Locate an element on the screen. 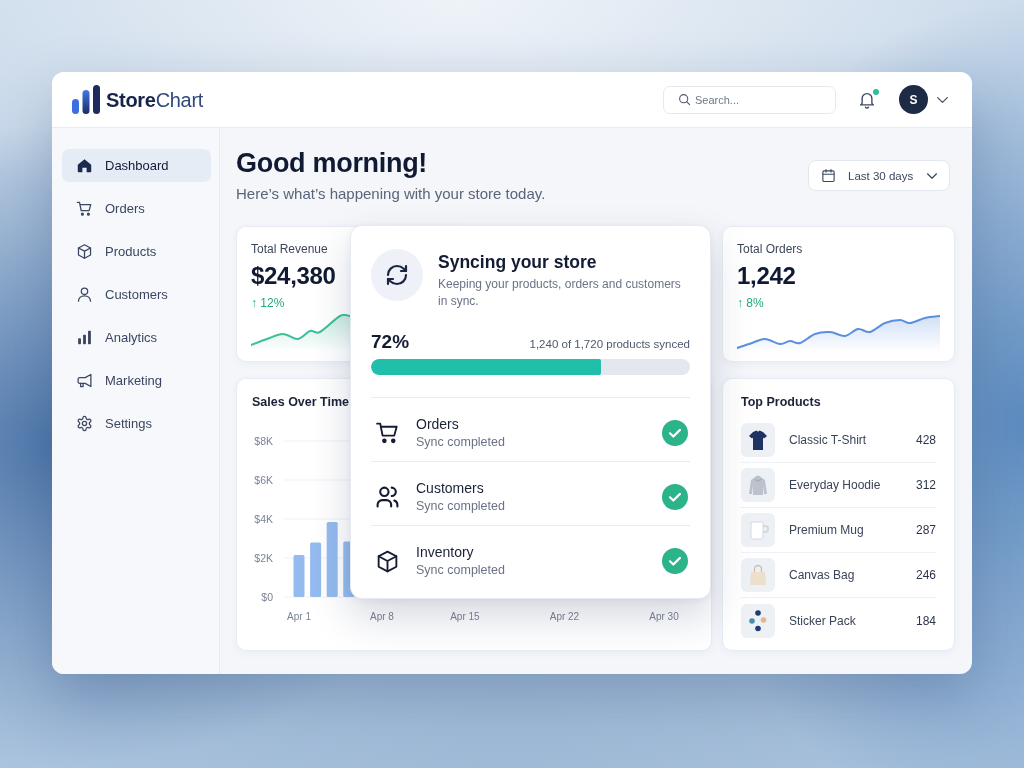 The width and height of the screenshot is (1024, 768). date-range-dropdown: Last 30 days is located at coordinates (879, 175).